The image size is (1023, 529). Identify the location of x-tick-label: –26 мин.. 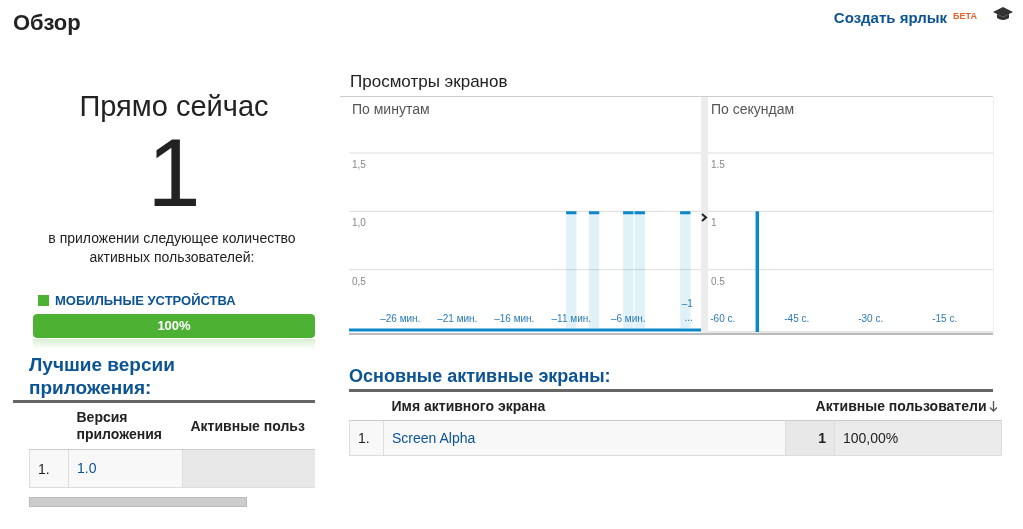
(400, 318).